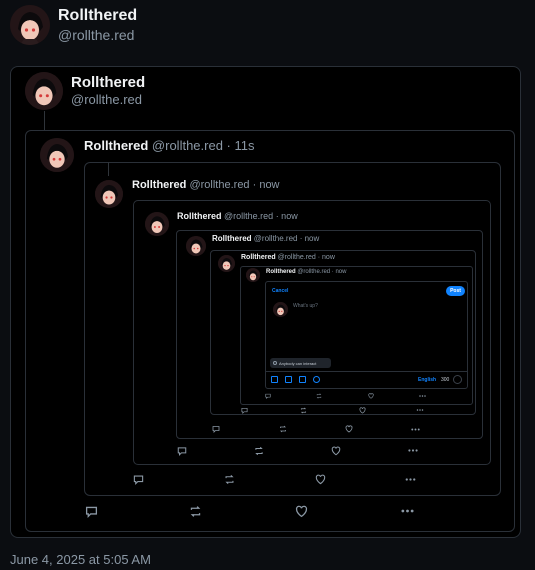  I want to click on composer-avatar, so click(280, 309).